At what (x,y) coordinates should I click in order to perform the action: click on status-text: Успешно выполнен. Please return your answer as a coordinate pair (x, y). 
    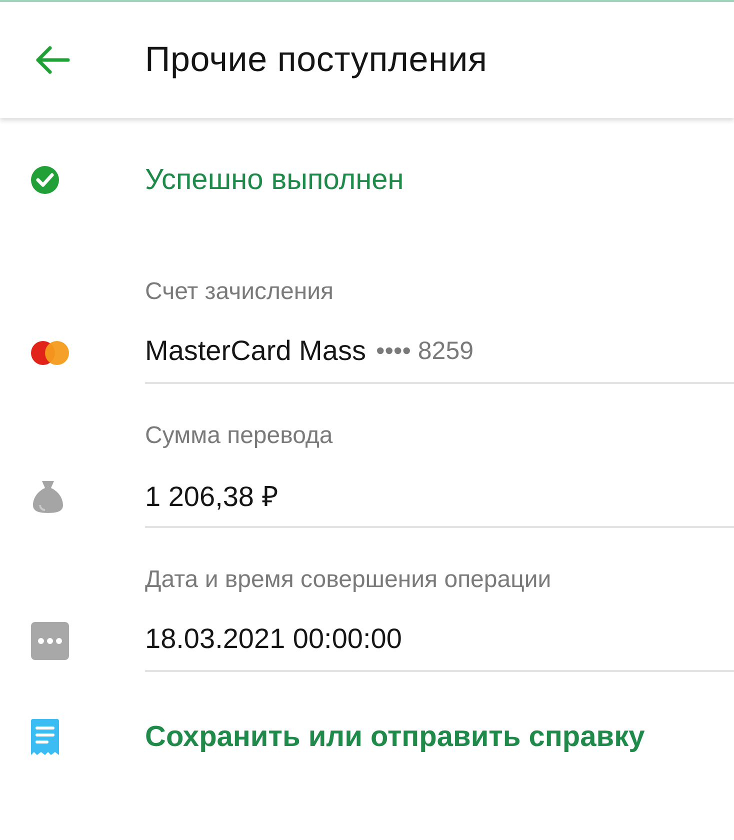
    Looking at the image, I should click on (274, 180).